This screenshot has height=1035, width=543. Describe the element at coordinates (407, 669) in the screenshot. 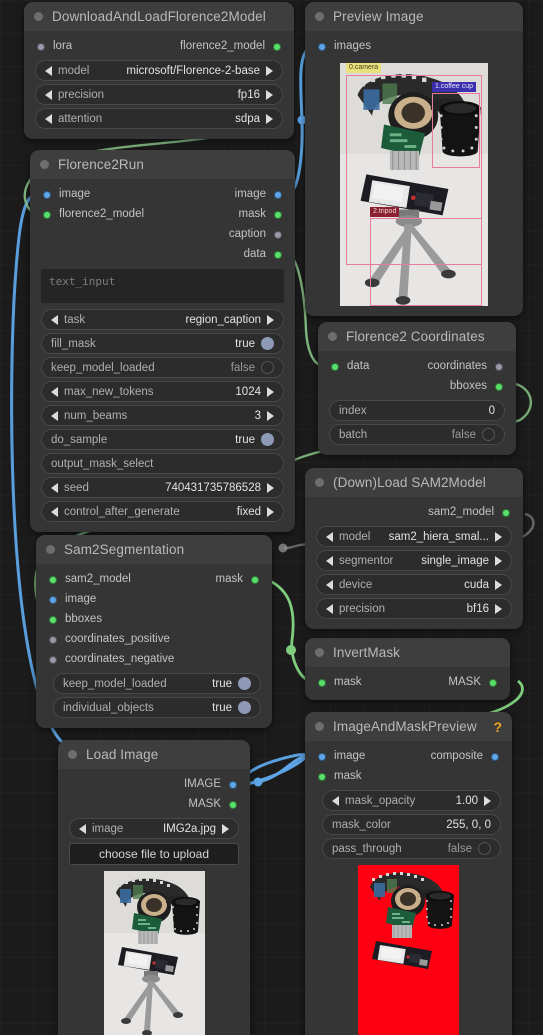

I see `node-invert-mask: InvertMask mask MASK` at that location.